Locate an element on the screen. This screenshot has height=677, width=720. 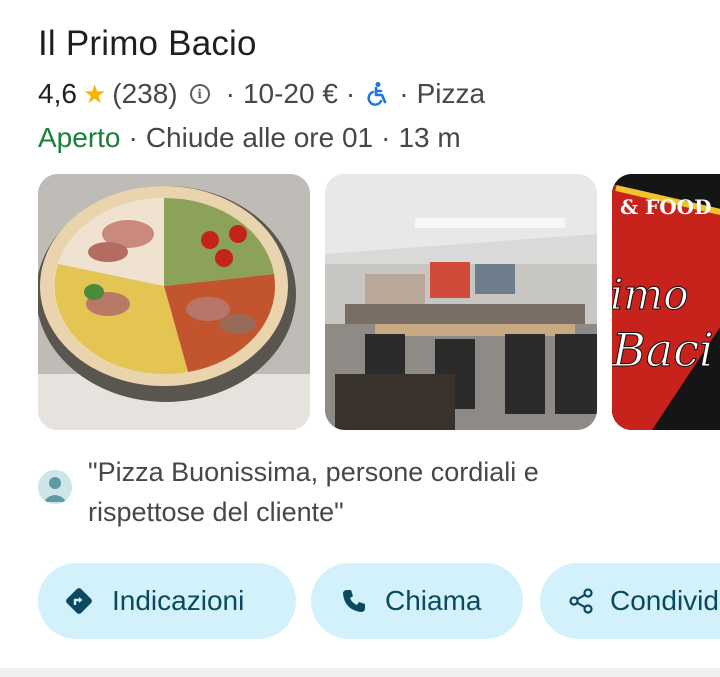
status-row: Aperto · Chiude alle ore 01 · 13 m is located at coordinates (249, 138).